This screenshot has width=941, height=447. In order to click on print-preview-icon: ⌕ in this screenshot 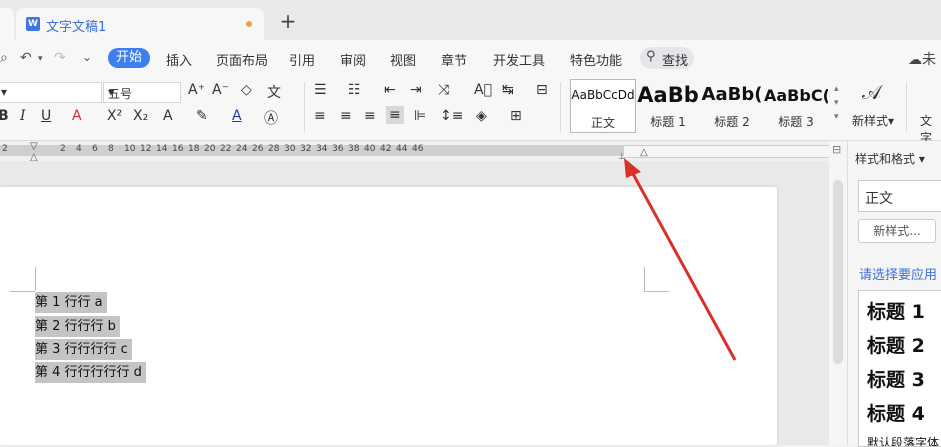, I will do `click(4, 58)`.